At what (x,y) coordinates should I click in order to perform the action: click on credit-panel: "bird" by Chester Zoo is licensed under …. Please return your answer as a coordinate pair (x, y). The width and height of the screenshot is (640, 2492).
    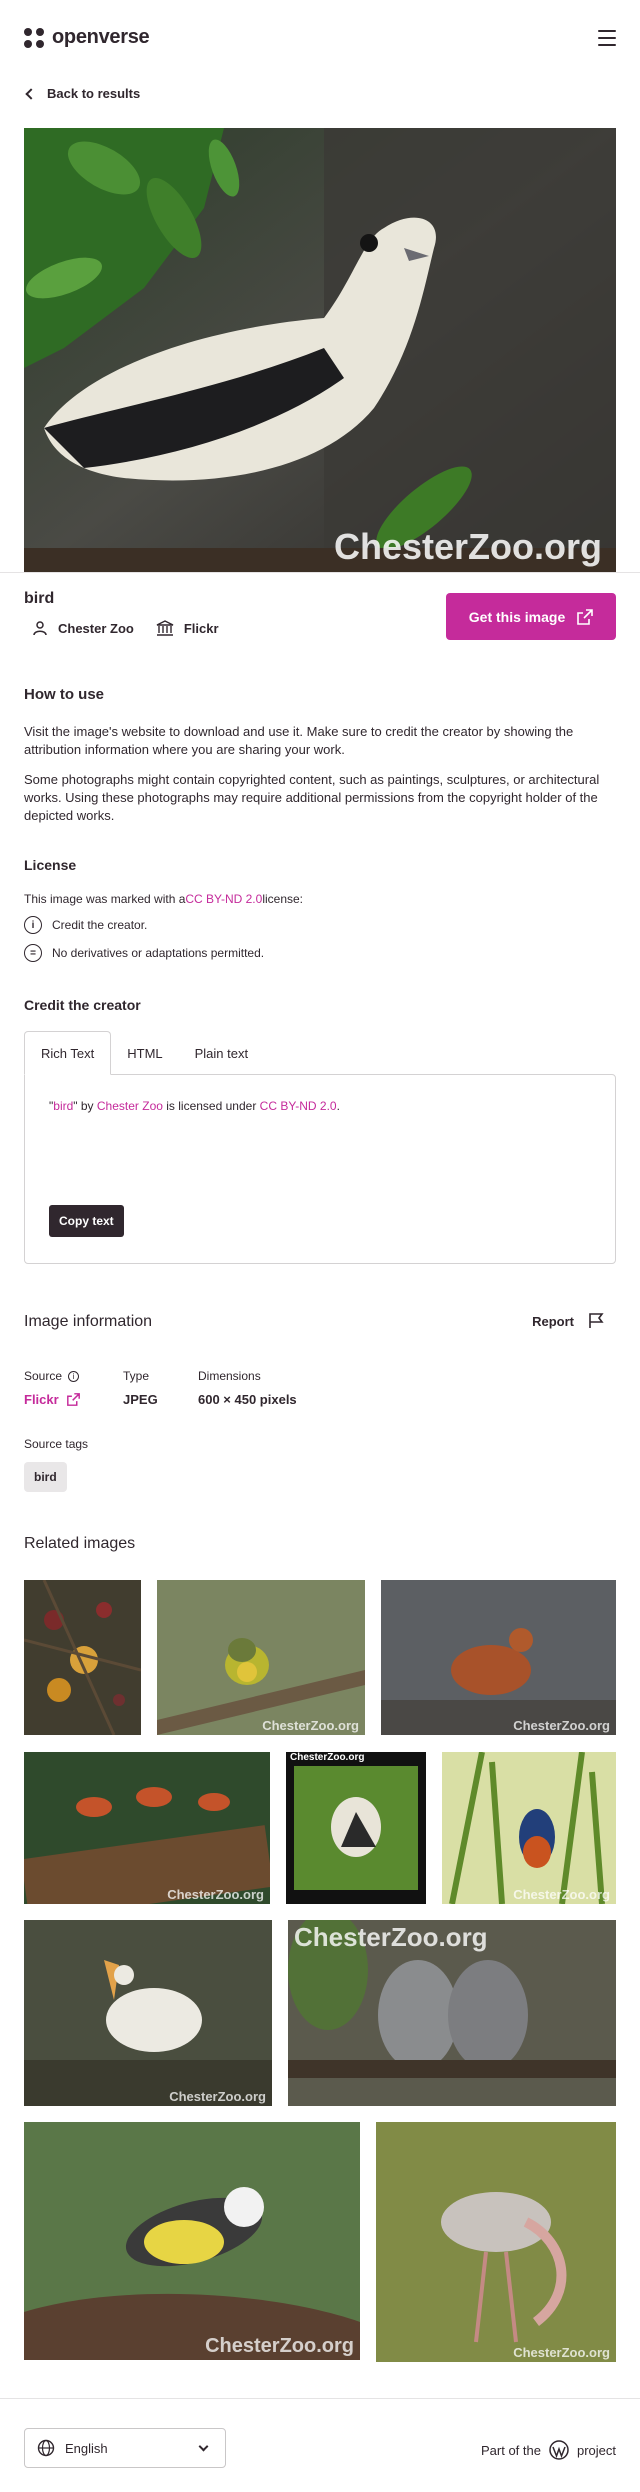
    Looking at the image, I should click on (320, 1169).